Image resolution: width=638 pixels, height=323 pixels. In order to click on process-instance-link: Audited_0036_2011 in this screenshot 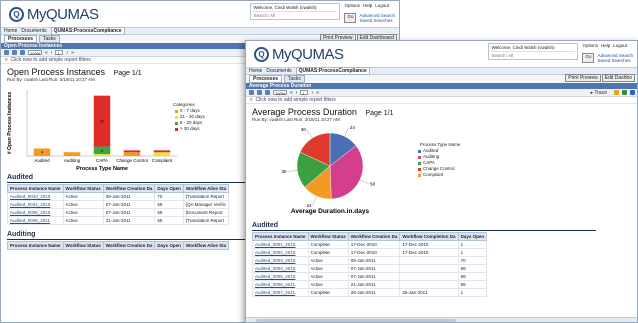, I will do `click(30, 220)`.